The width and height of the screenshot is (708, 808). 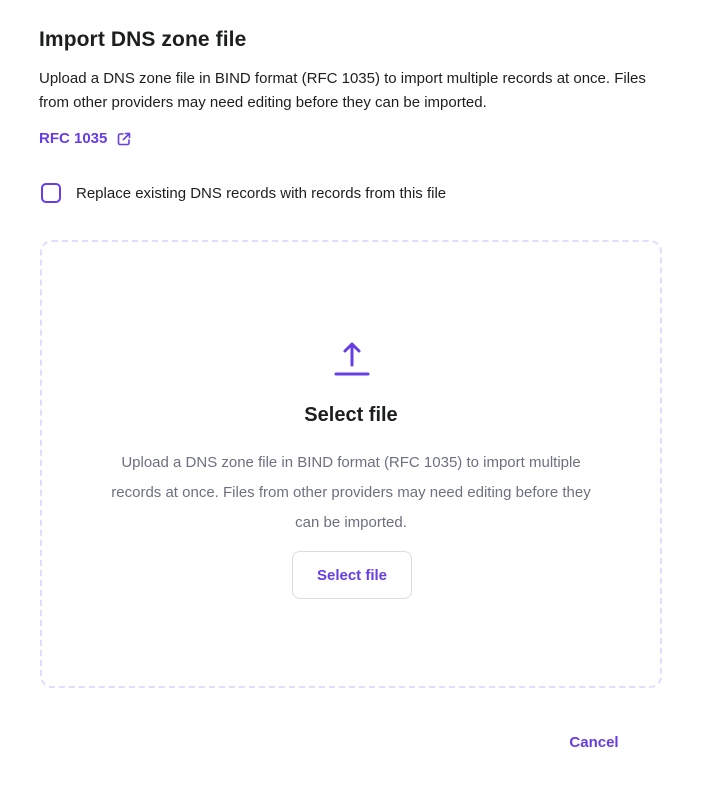 I want to click on rfc-1035-link: RFC 1035, so click(x=85, y=138).